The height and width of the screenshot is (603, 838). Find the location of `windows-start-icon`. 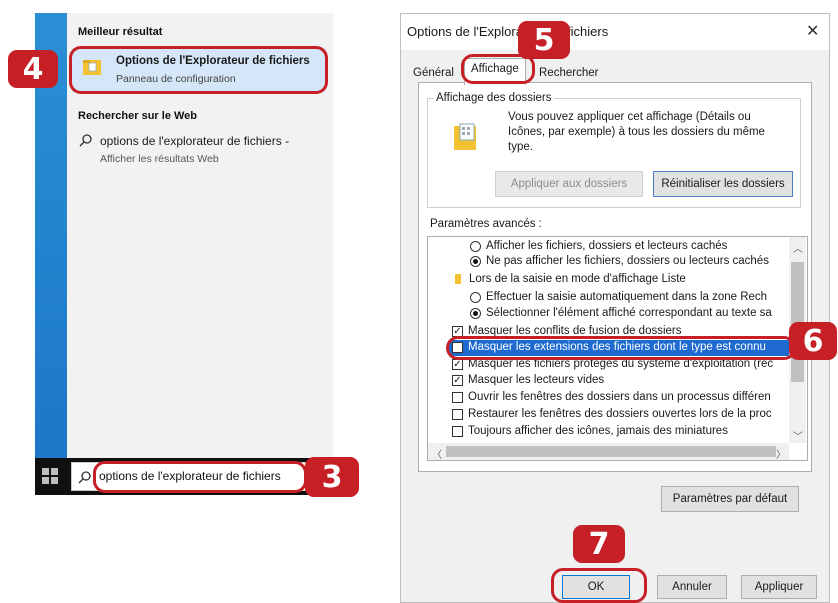

windows-start-icon is located at coordinates (50, 476).